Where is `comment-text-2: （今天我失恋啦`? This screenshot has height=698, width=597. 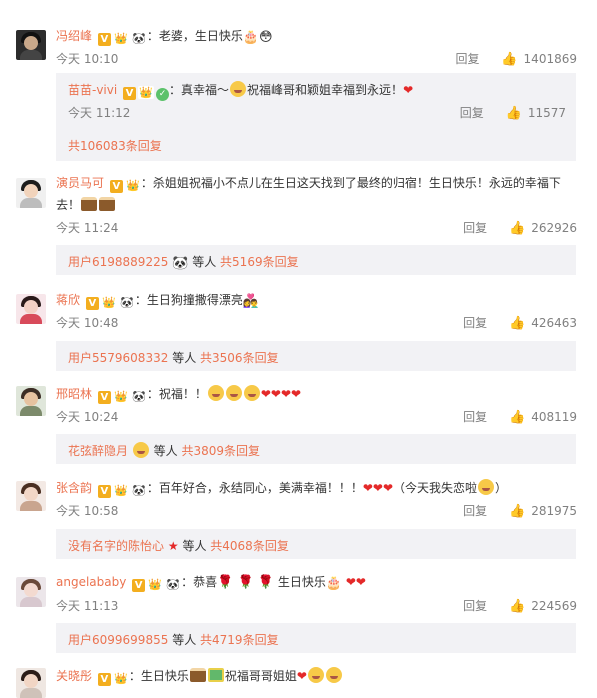 comment-text-2: （今天我失恋啦 is located at coordinates (435, 488).